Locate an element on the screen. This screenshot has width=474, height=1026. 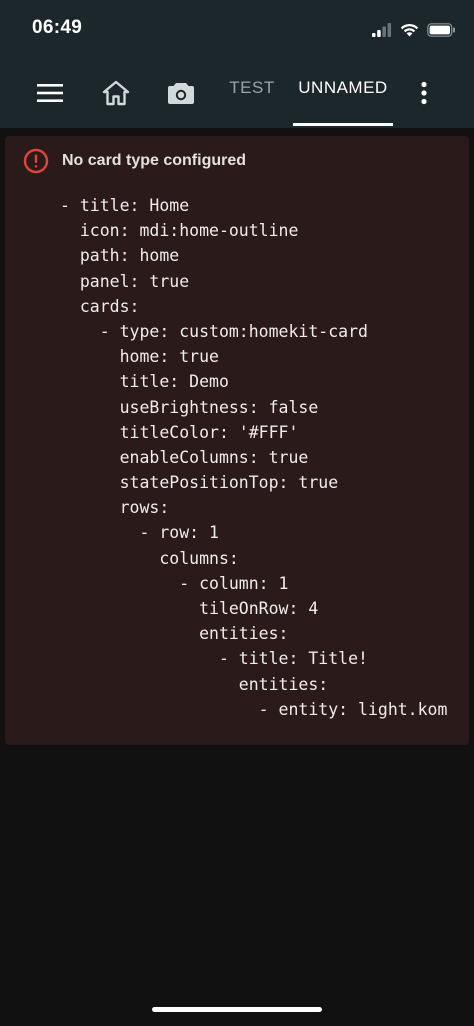
app-header: 06:49 TEST UNNAMED is located at coordinates (237, 64).